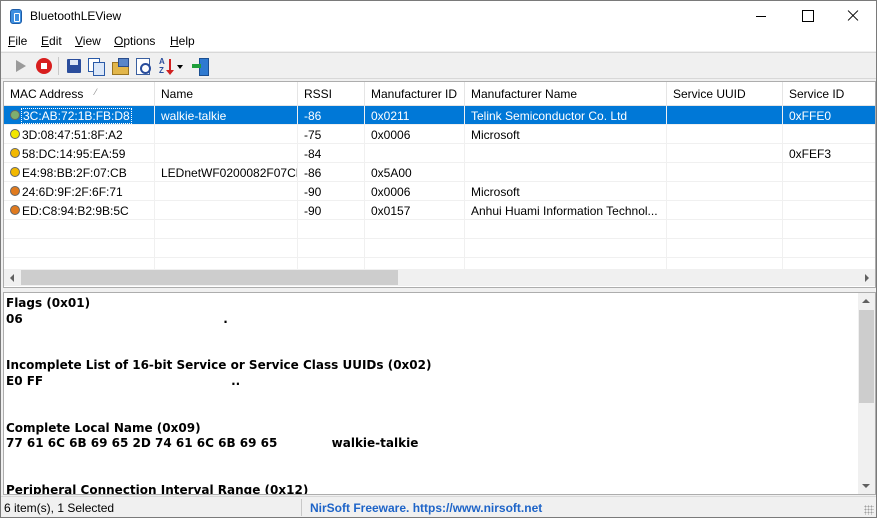 This screenshot has height=518, width=877. What do you see at coordinates (566, 115) in the screenshot?
I see `cell-manufacturer-name: Telink Semiconductor Co. Ltd` at bounding box center [566, 115].